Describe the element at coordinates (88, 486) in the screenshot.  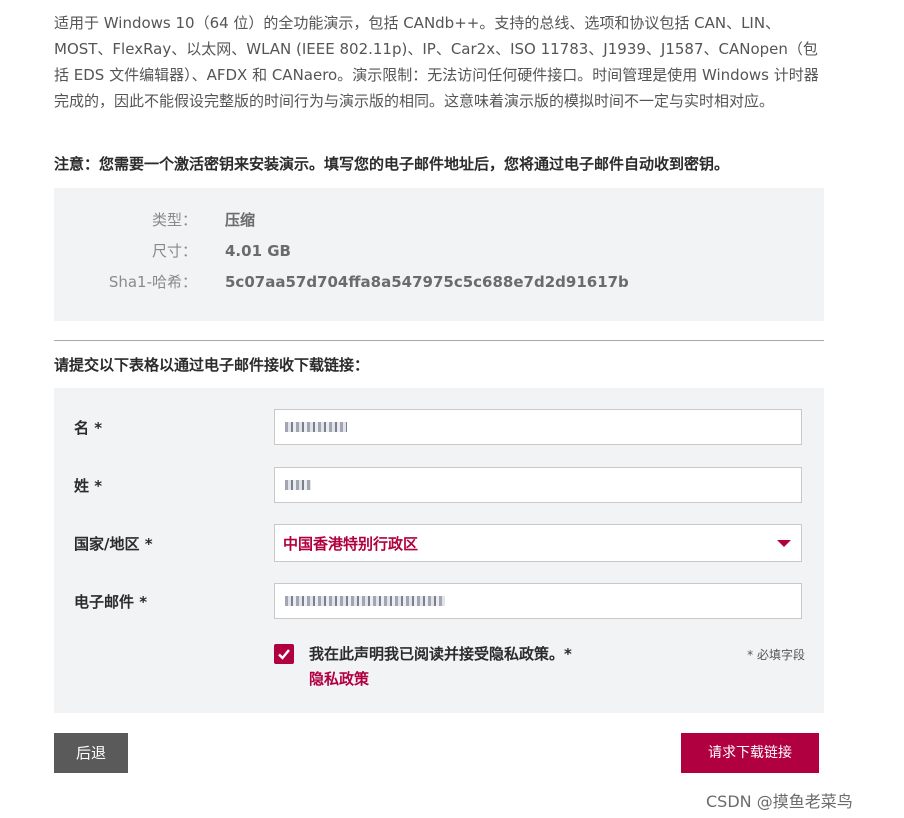
I see `last-name-label: 姓 *` at that location.